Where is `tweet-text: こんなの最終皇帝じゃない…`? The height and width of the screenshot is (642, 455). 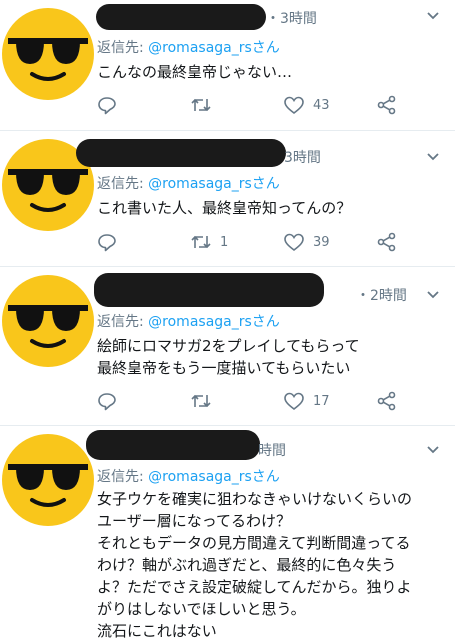
tweet-text: こんなの最終皇帝じゃない… is located at coordinates (195, 72).